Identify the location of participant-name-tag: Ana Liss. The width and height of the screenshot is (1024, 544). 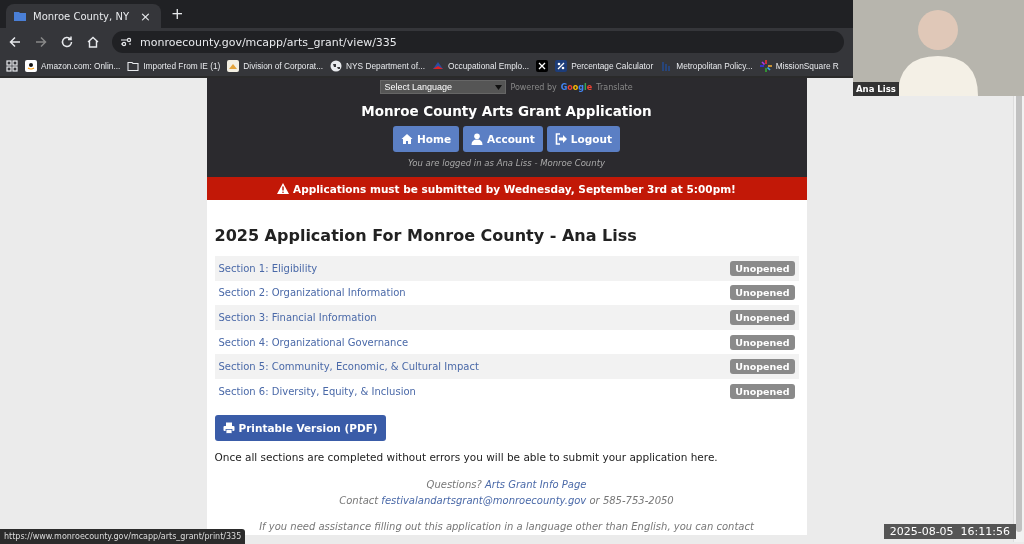
(876, 89).